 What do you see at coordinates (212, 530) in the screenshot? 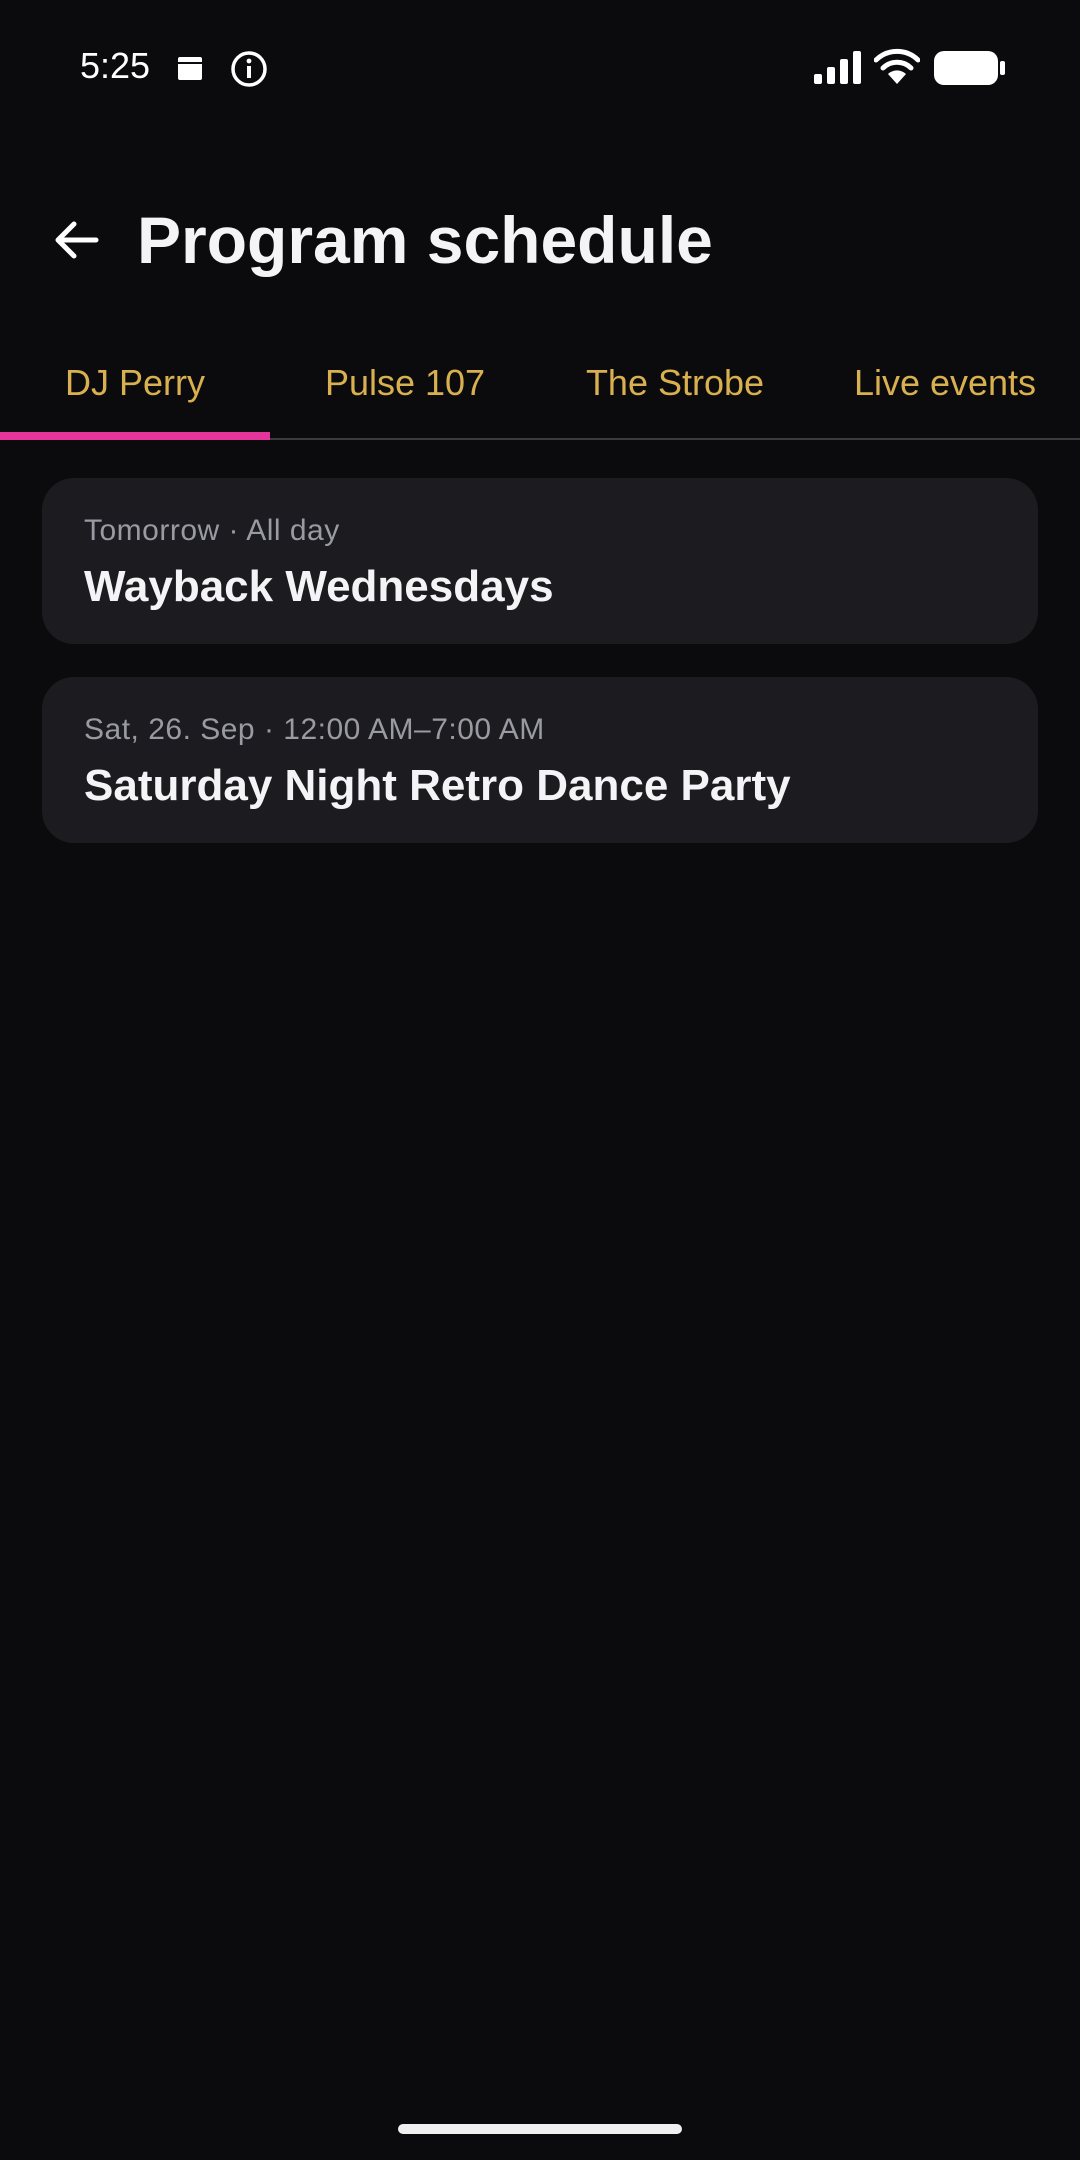
I see `event-date-time: Tomorrow · All day` at bounding box center [212, 530].